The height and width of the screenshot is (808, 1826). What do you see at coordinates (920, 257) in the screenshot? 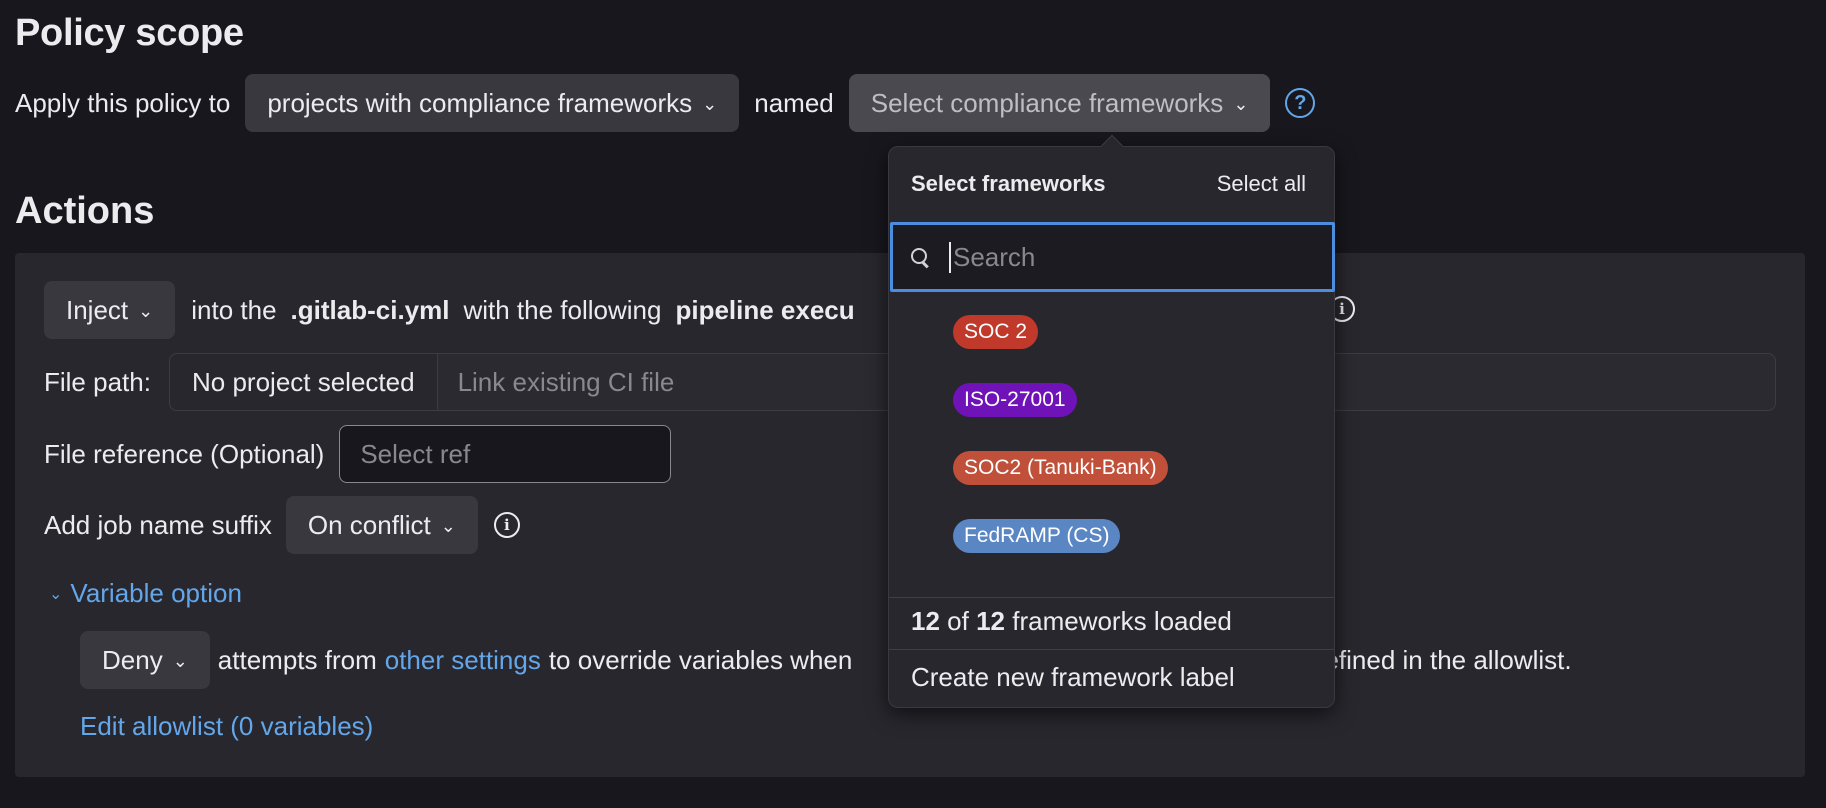
I see `search-icon` at bounding box center [920, 257].